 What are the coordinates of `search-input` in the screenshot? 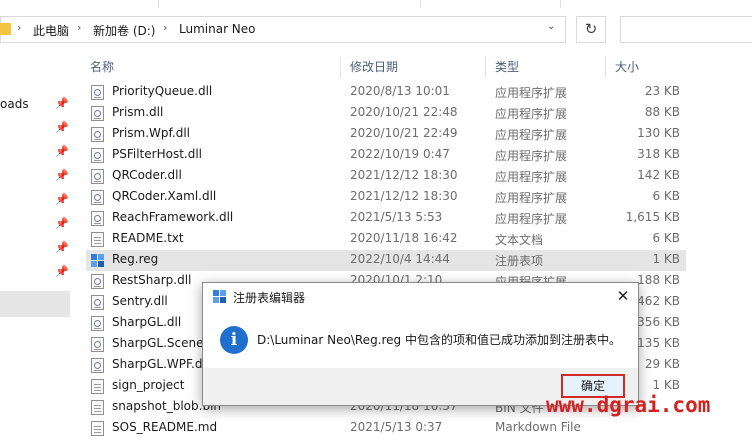 It's located at (686, 29).